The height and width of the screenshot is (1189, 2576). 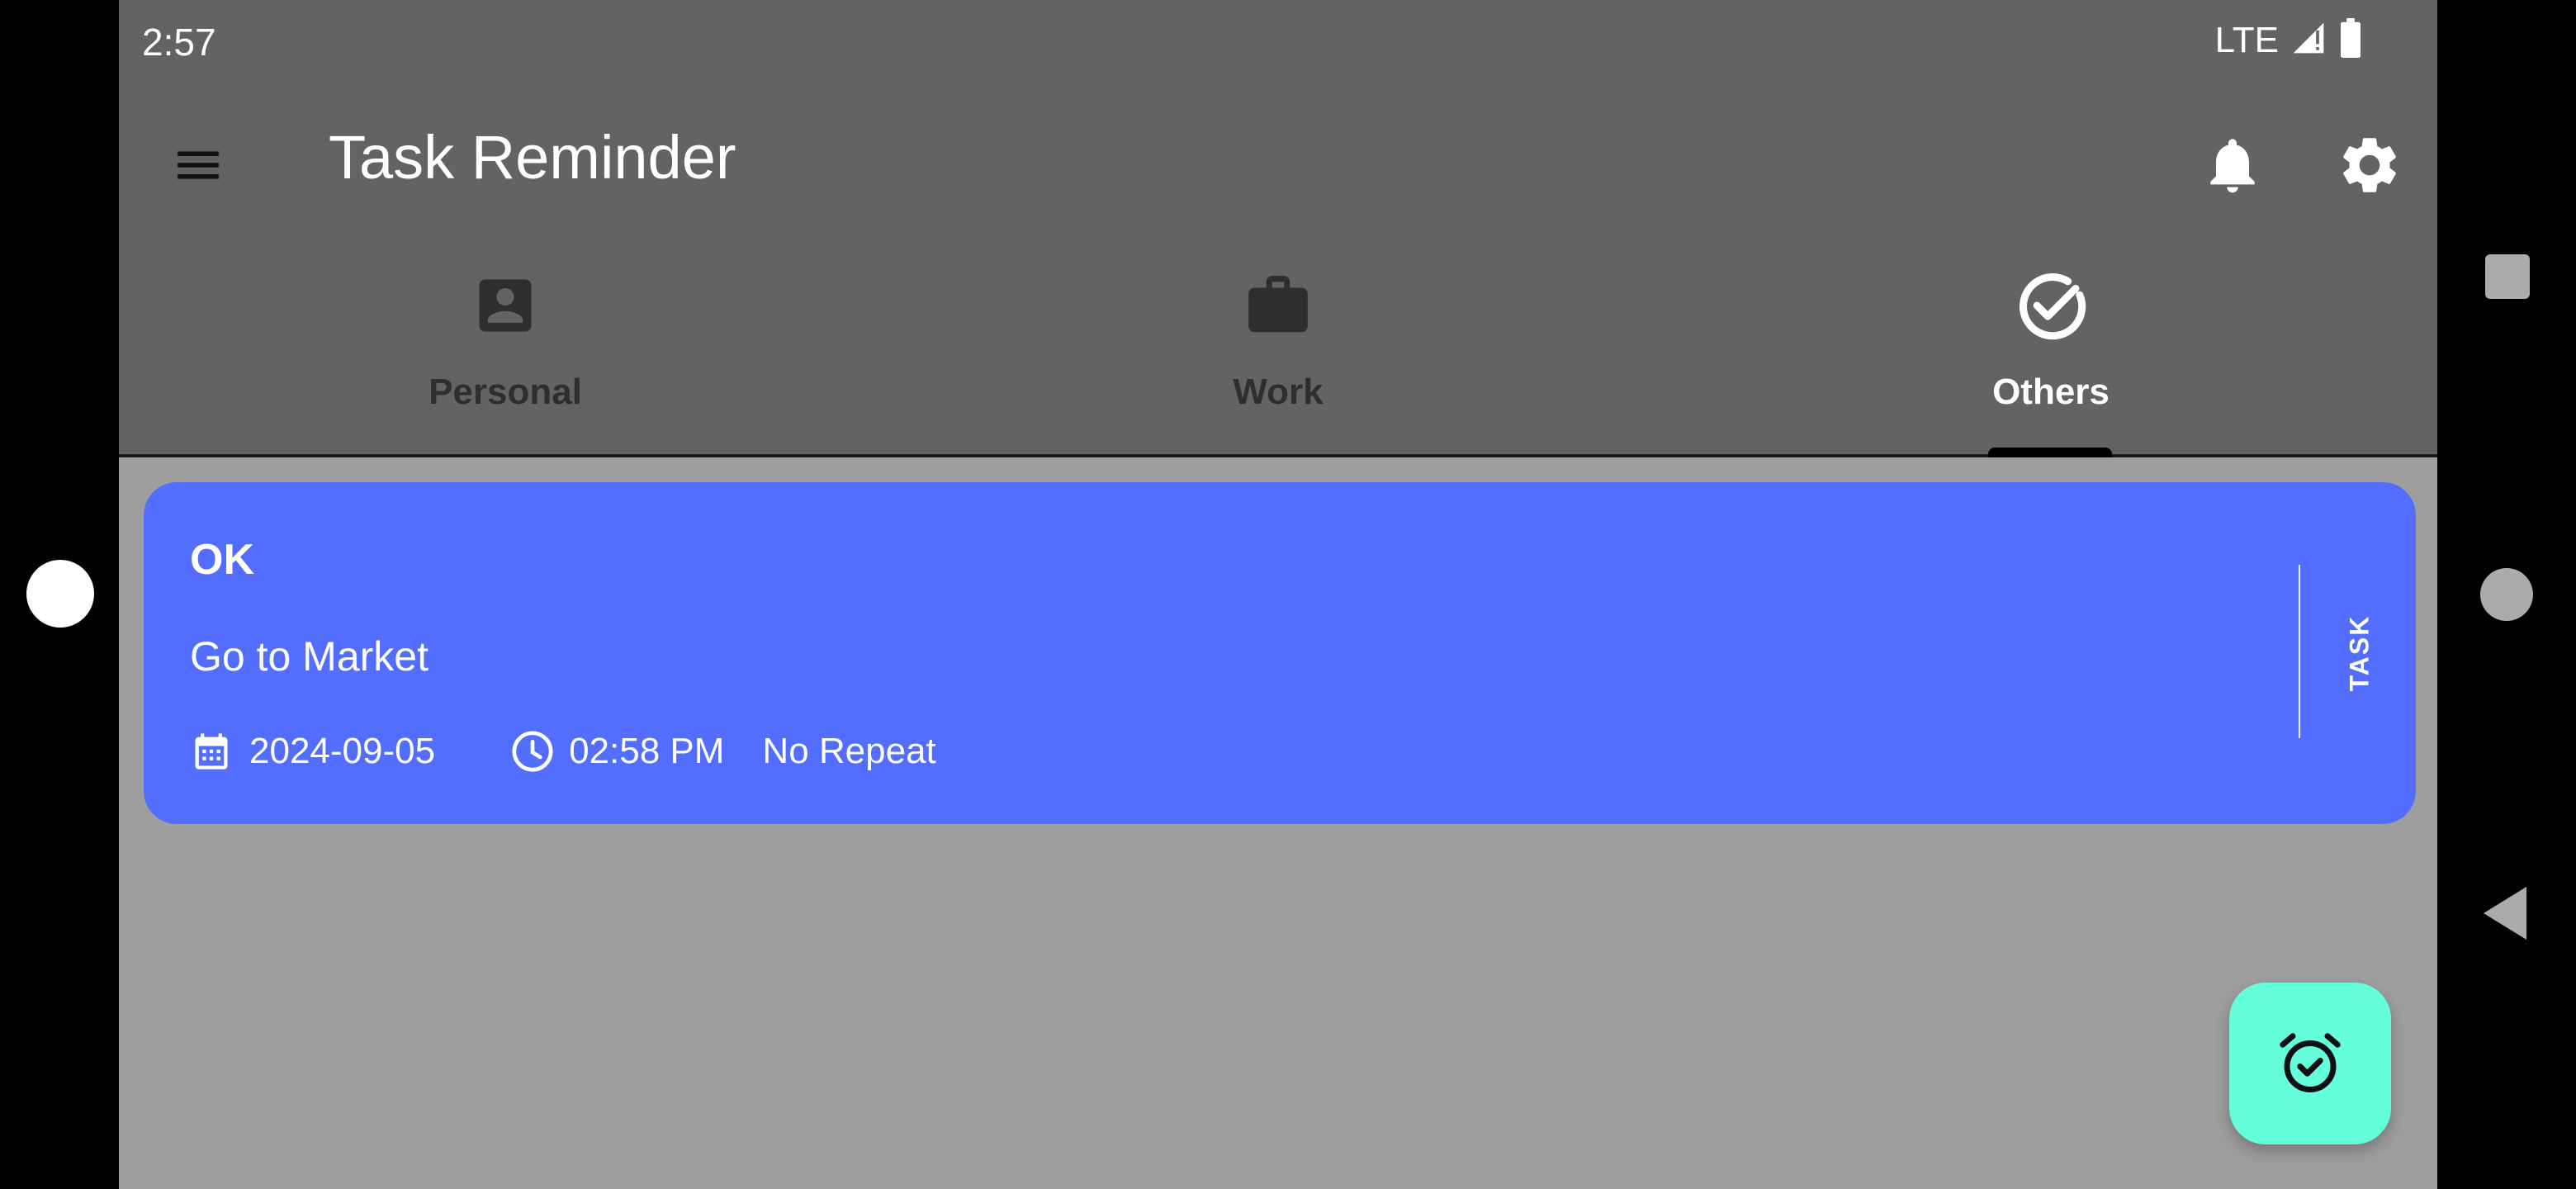 What do you see at coordinates (532, 751) in the screenshot?
I see `clock-icon` at bounding box center [532, 751].